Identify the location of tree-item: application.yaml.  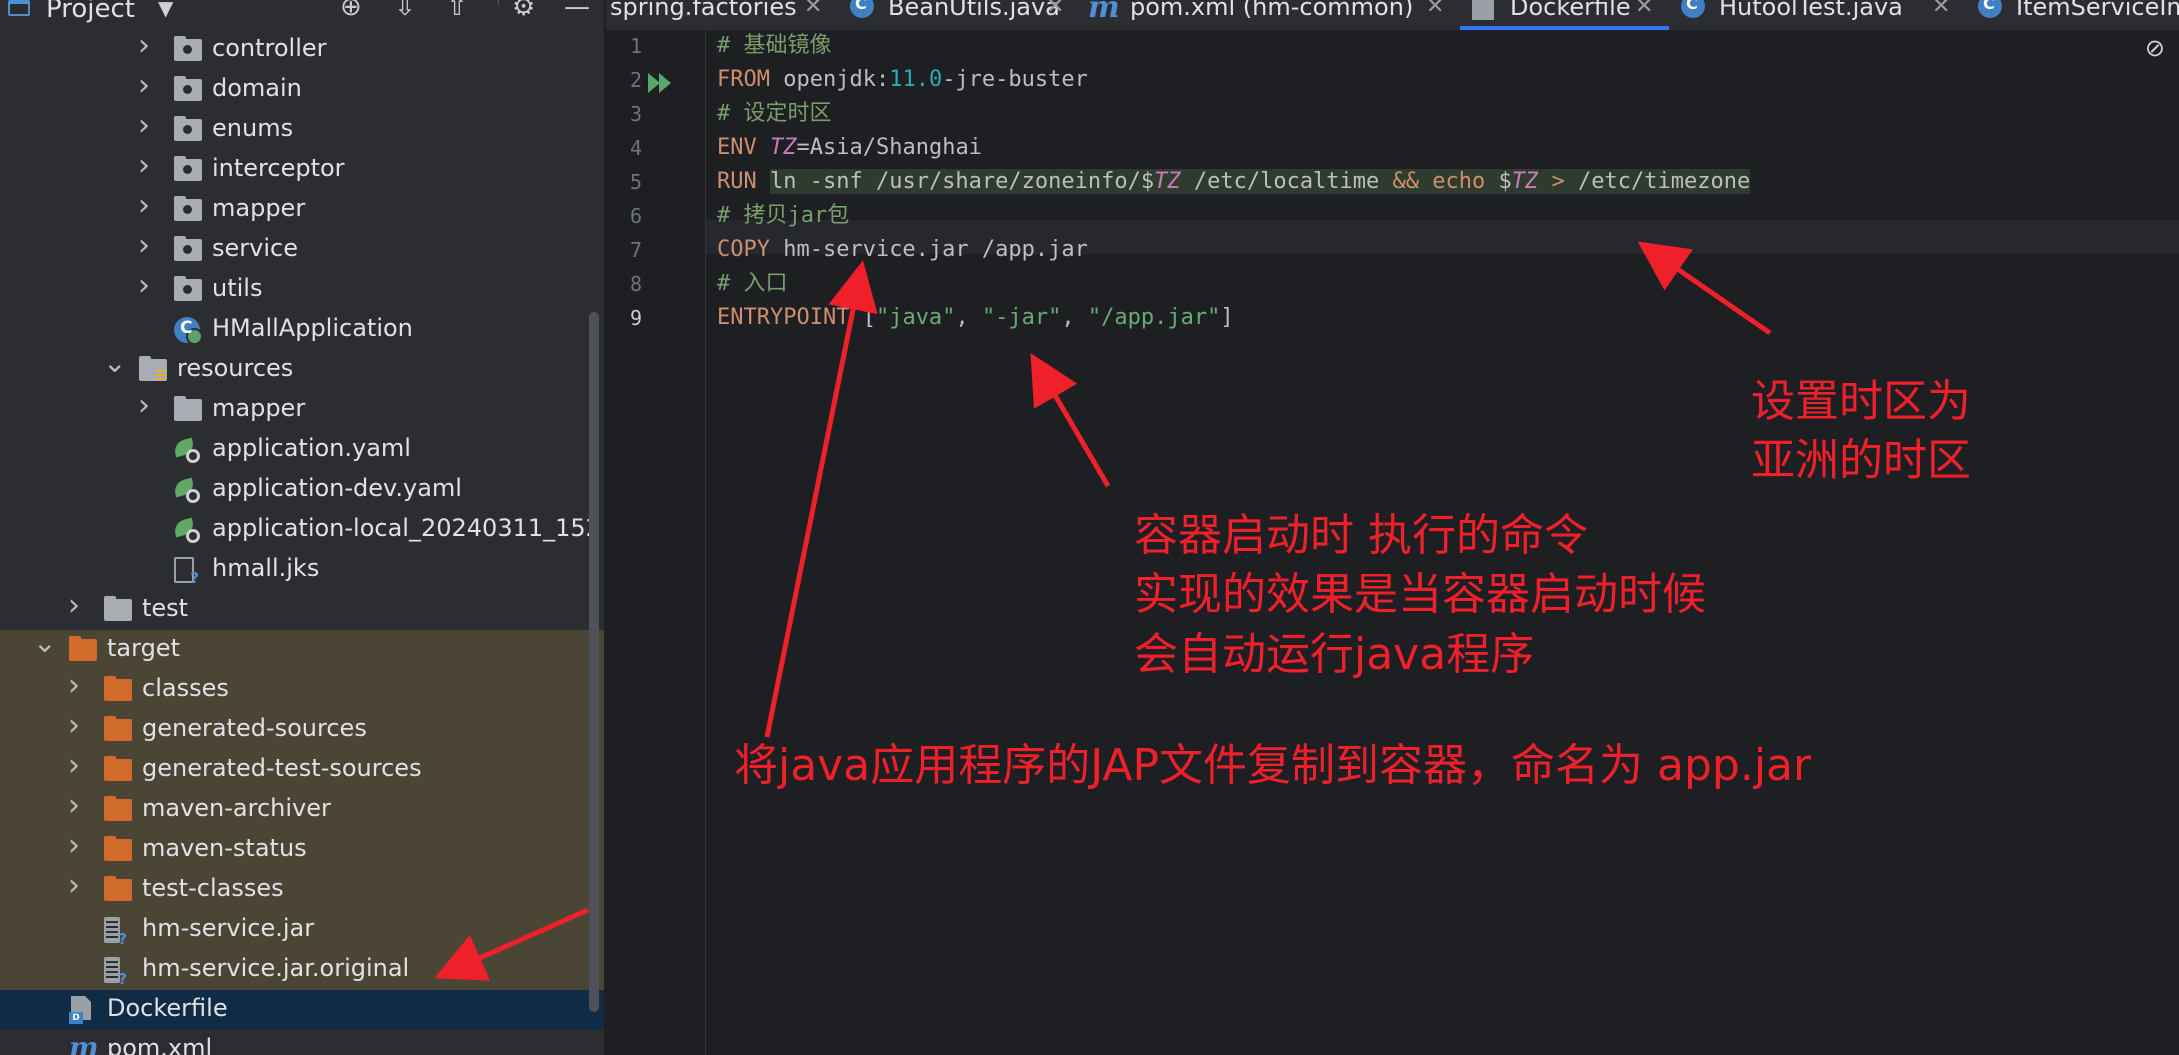
(302, 450).